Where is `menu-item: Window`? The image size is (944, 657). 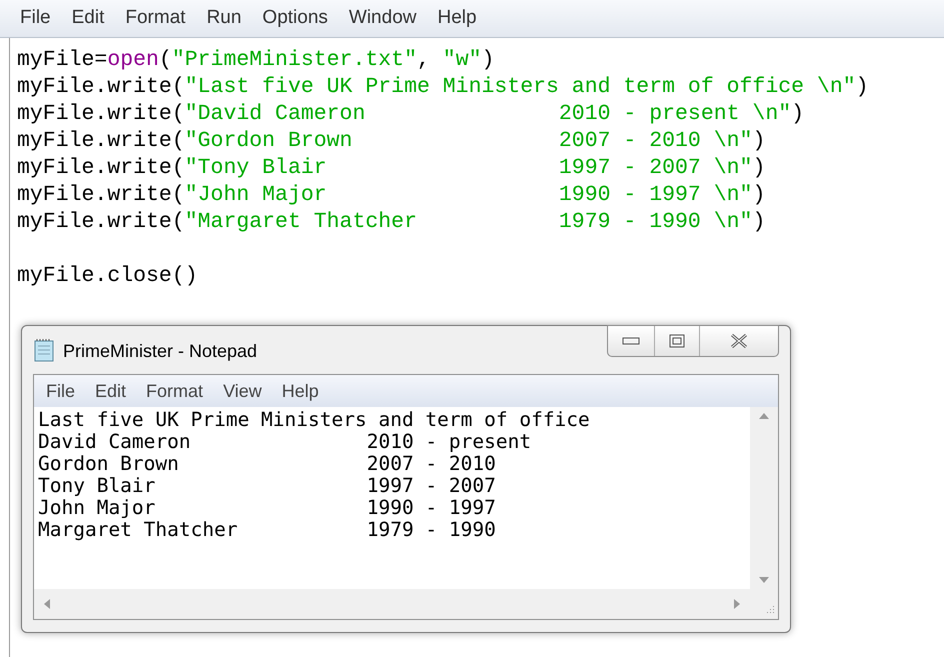
menu-item: Window is located at coordinates (382, 18).